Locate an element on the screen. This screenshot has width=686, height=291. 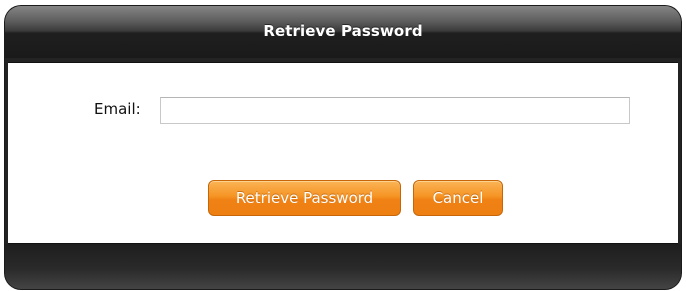
dialog-title: Retrieve Password is located at coordinates (343, 31).